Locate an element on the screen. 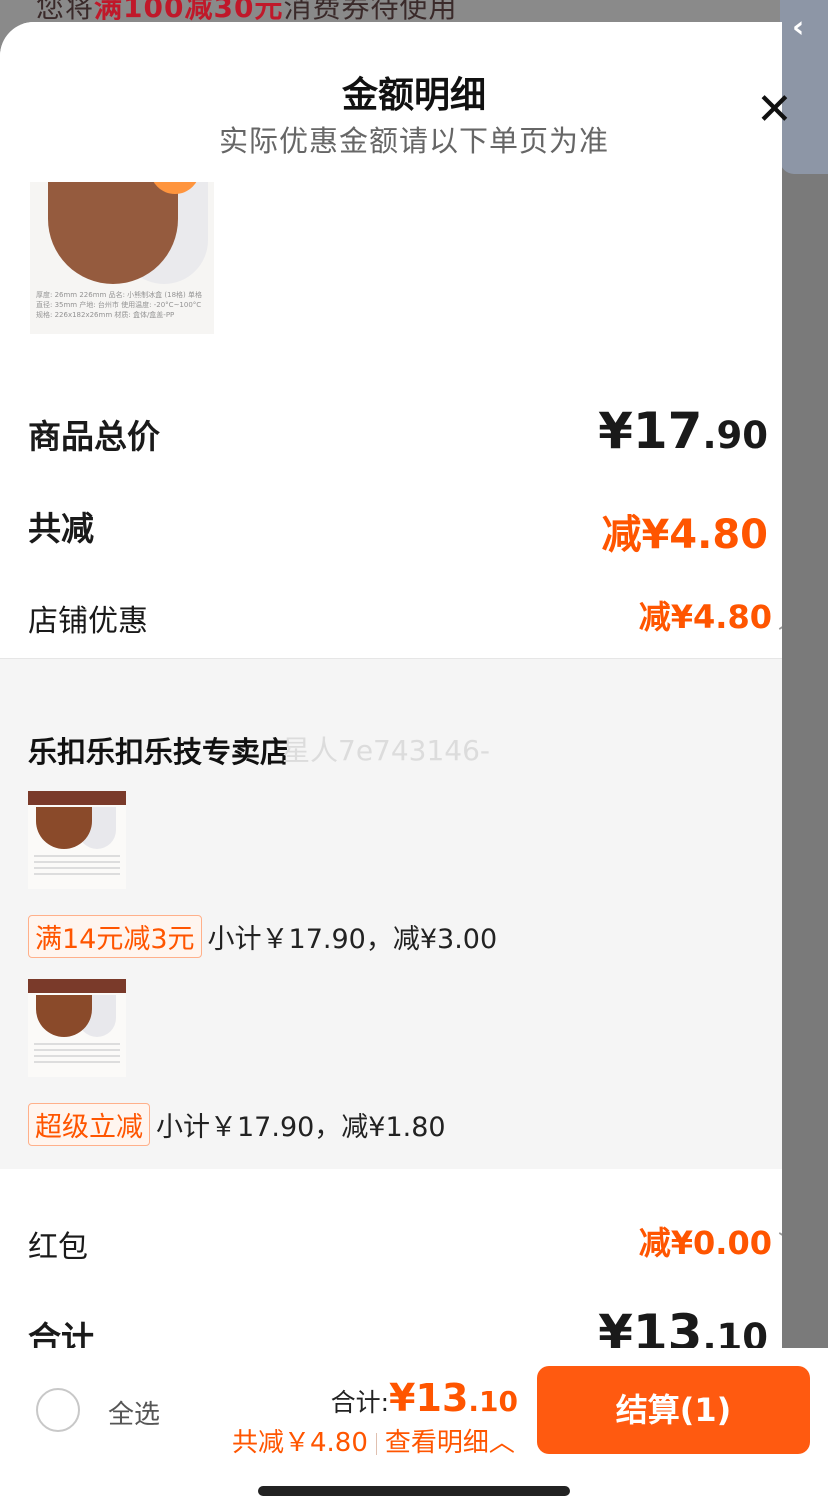 The height and width of the screenshot is (1512, 828). store-name: 乐扣乐扣乐技专卖店 is located at coordinates (159, 752).